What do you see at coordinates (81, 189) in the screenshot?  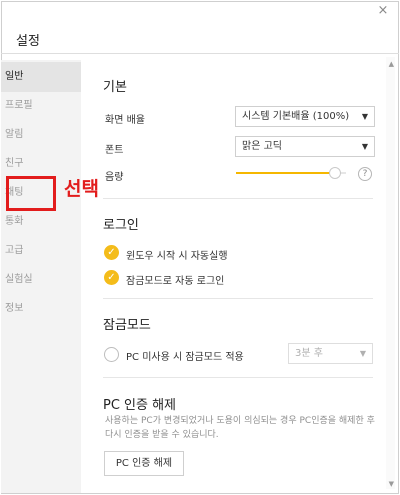 I see `selection-annotation-label: 선택` at bounding box center [81, 189].